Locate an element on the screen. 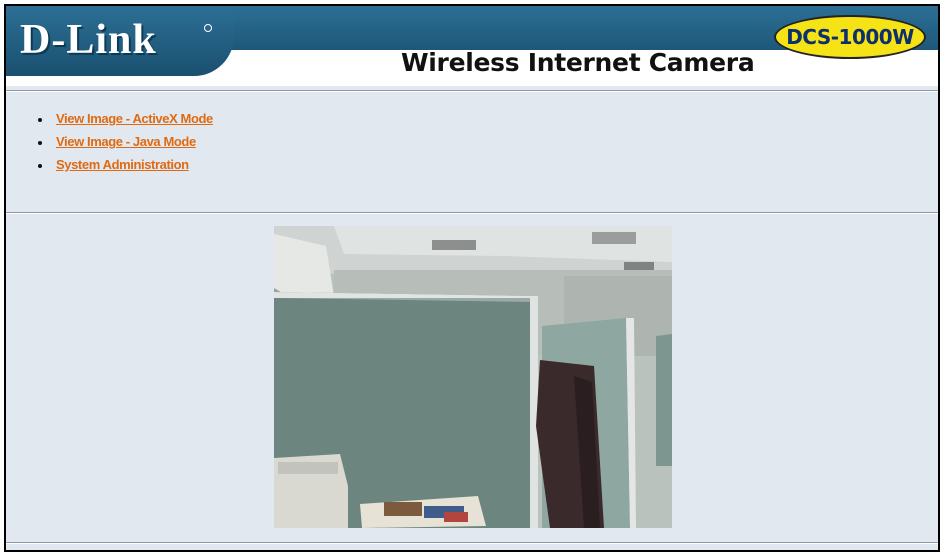 The width and height of the screenshot is (946, 554). view-image-activex-link: View Image - ActiveX Mode is located at coordinates (134, 118).